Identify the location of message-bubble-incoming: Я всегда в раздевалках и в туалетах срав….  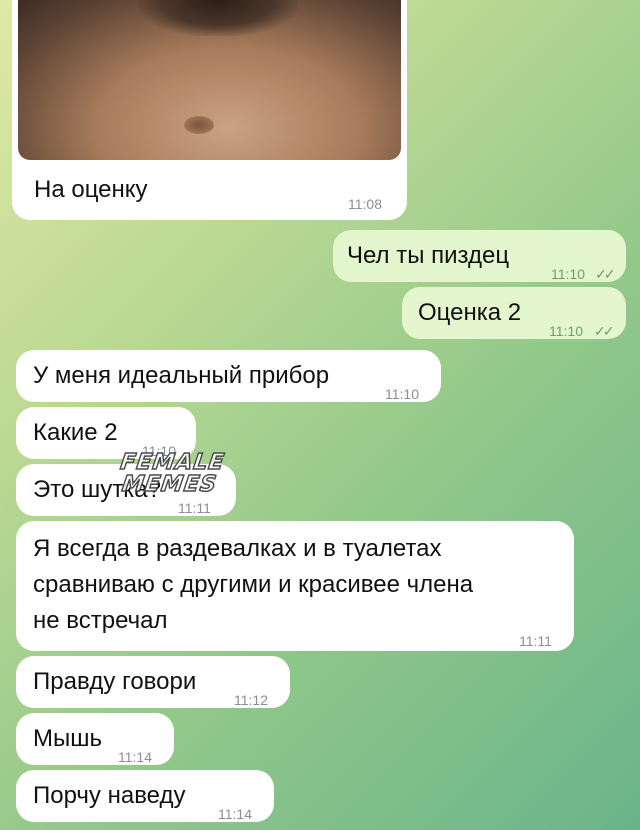
(295, 586).